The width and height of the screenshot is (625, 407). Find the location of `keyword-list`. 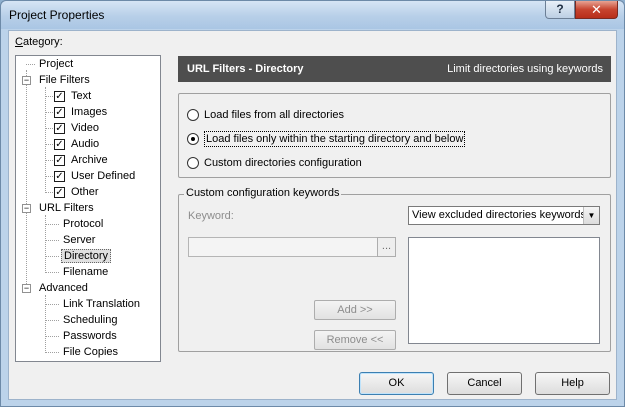

keyword-list is located at coordinates (504, 290).